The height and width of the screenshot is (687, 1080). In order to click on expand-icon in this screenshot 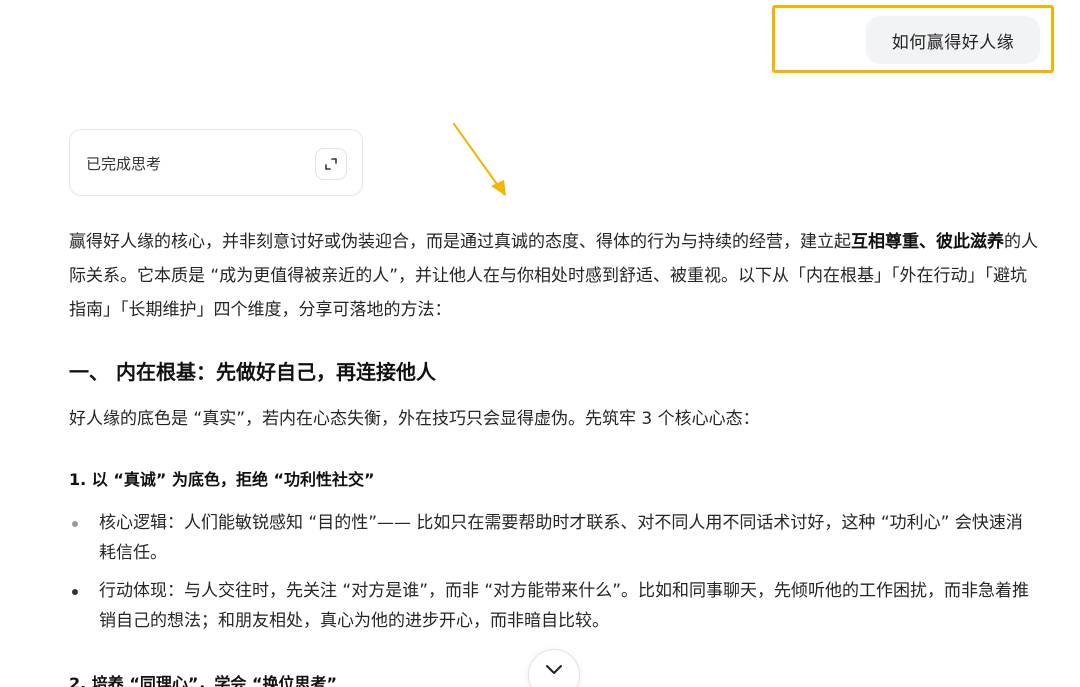, I will do `click(331, 164)`.